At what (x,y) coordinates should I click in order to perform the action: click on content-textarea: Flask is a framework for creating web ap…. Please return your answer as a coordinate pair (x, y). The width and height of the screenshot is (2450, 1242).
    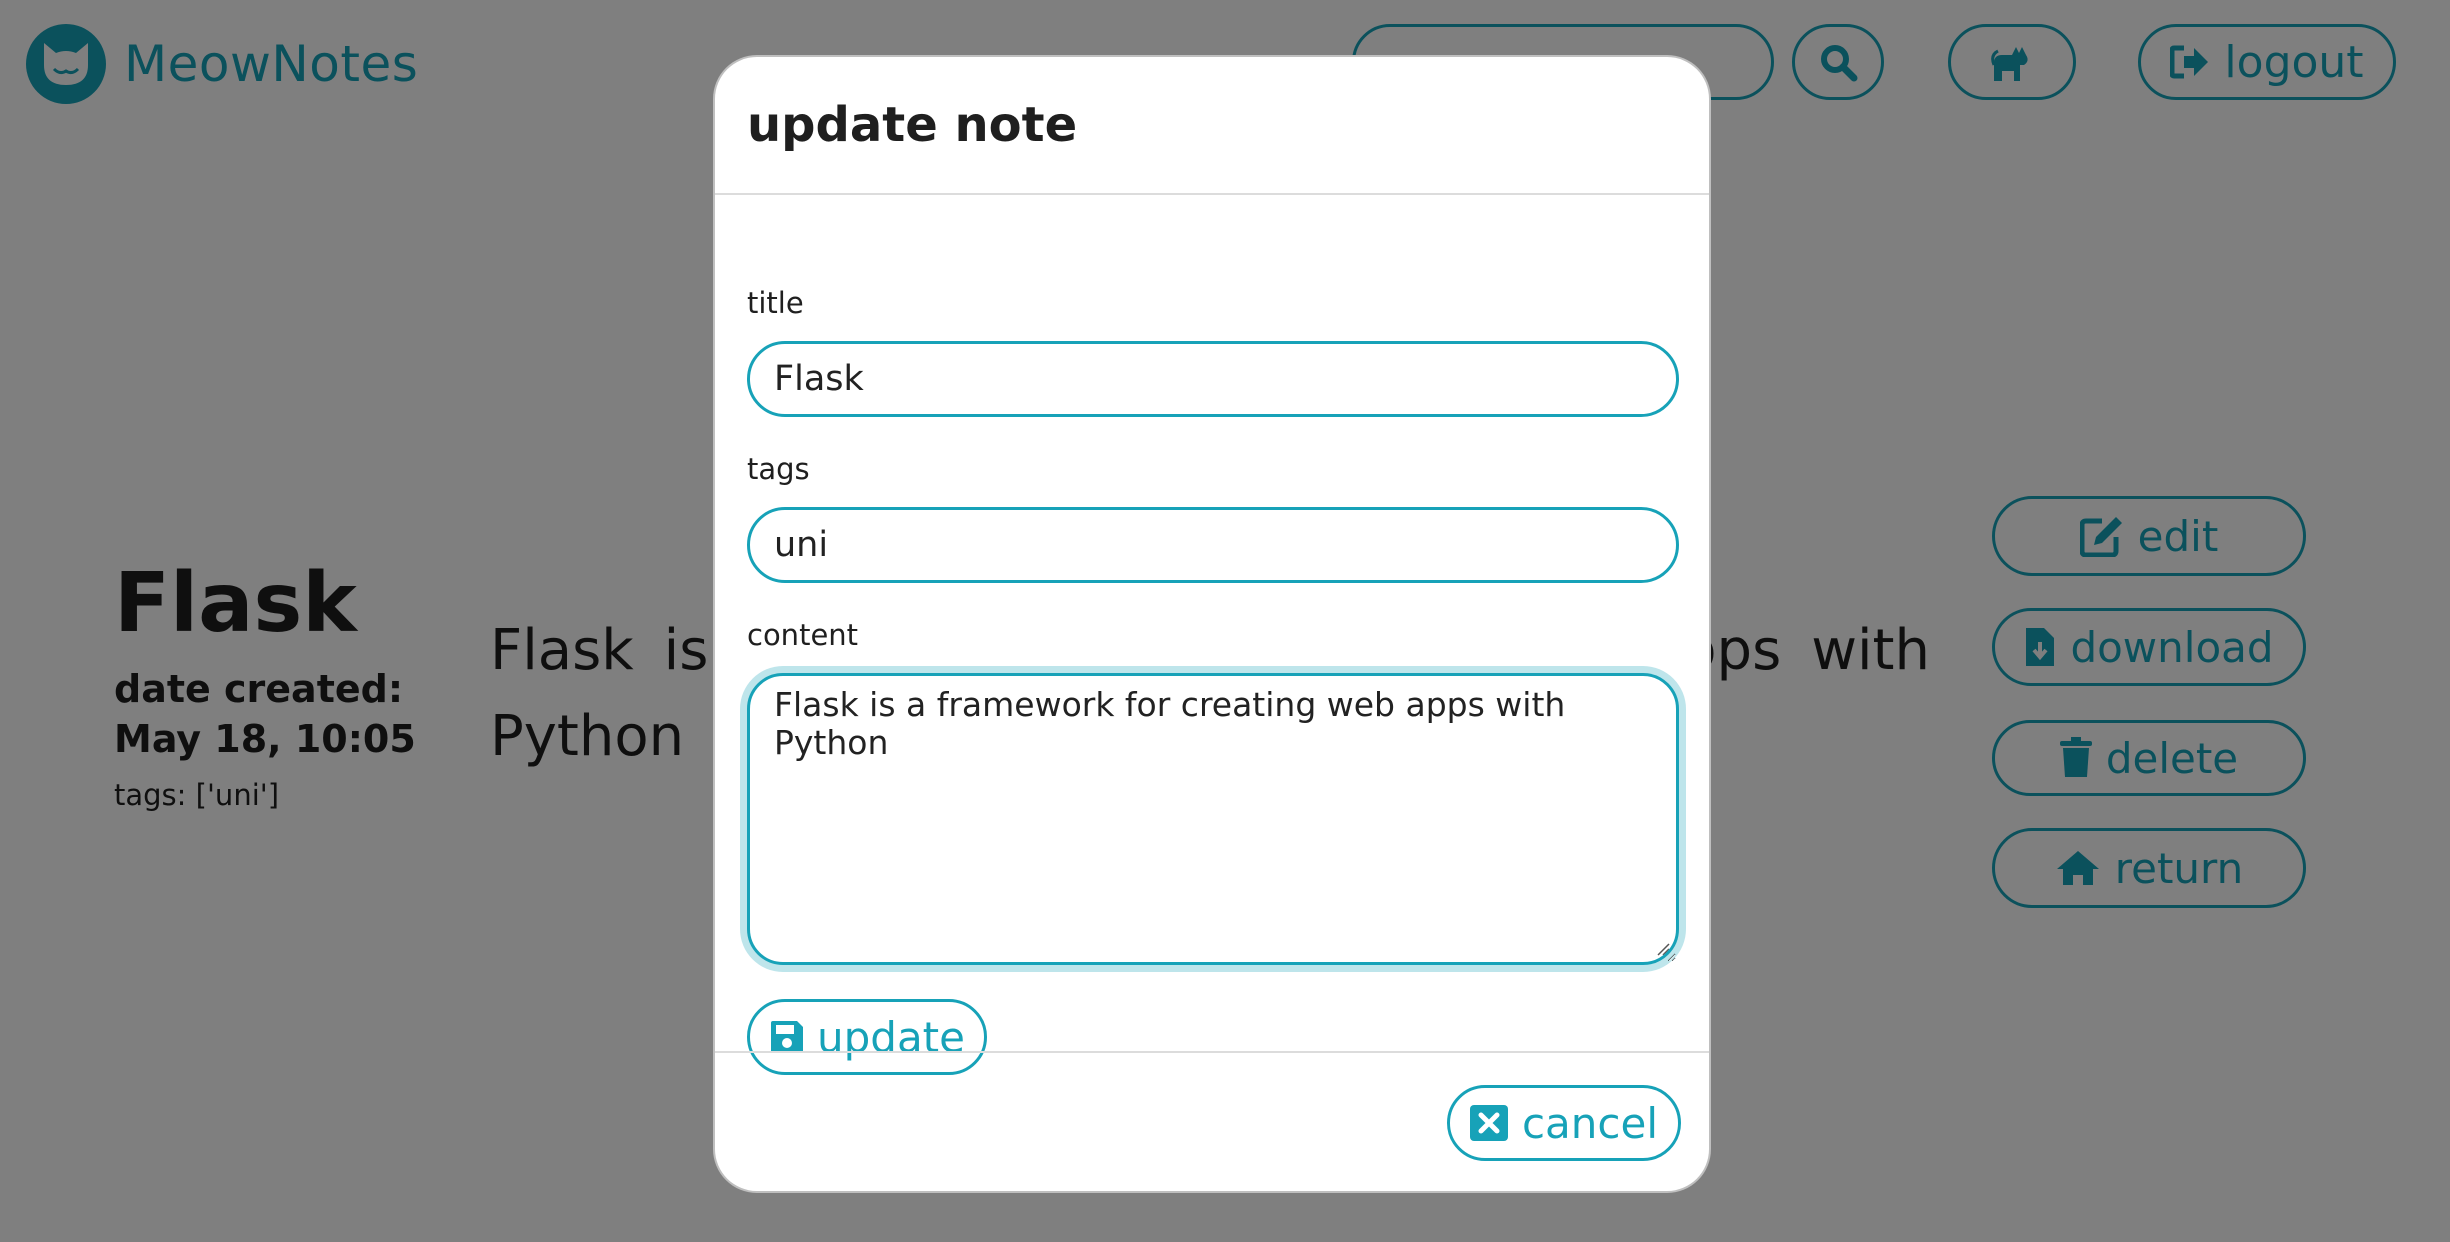
    Looking at the image, I should click on (1213, 819).